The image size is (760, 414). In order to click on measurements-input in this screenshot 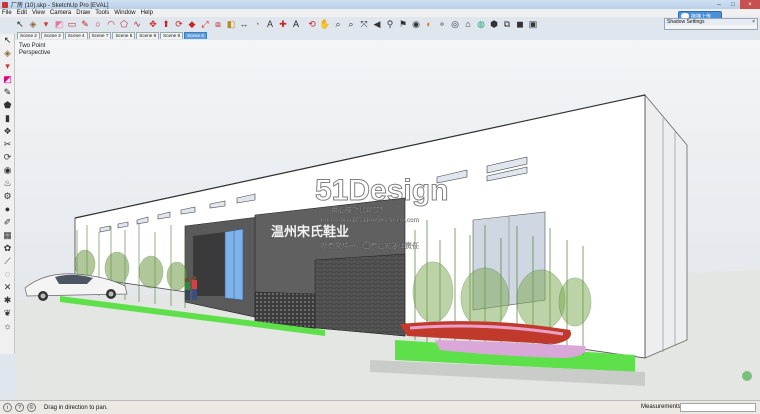, I will do `click(718, 407)`.